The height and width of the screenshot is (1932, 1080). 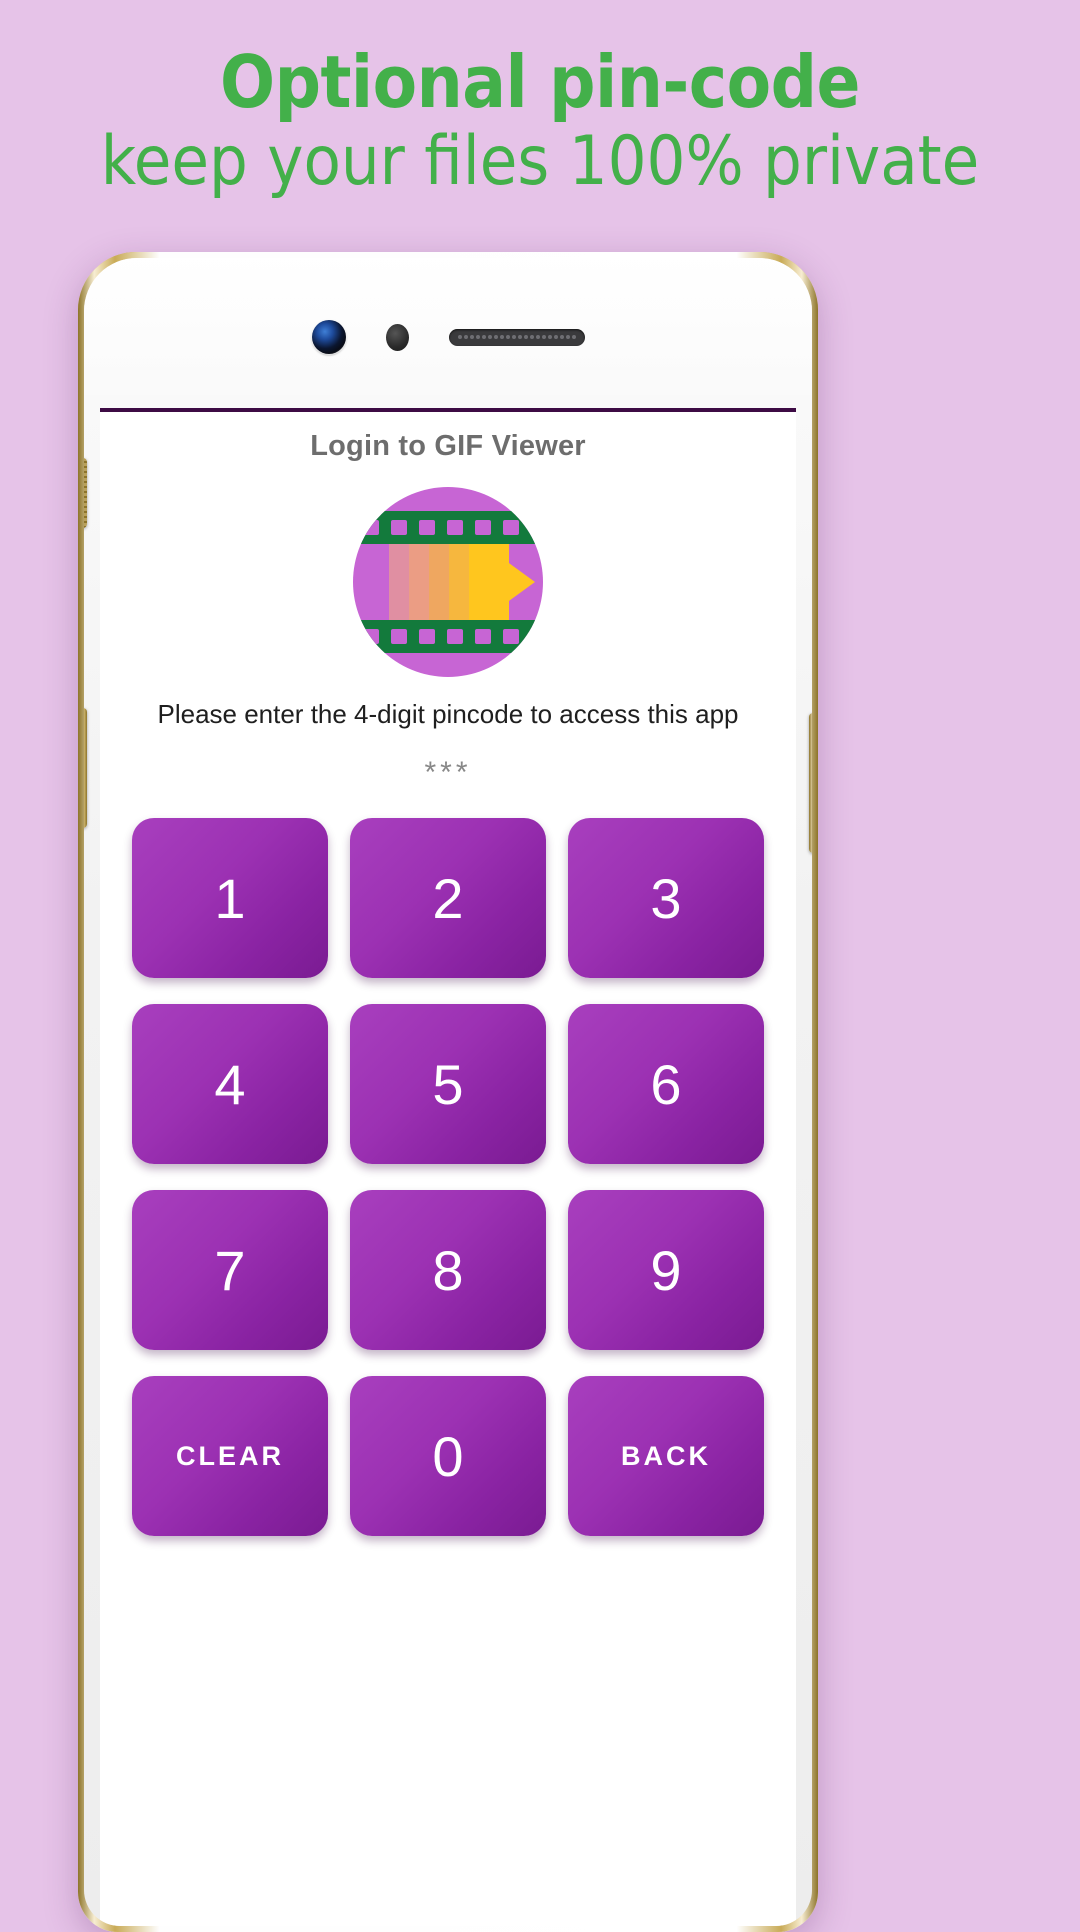 I want to click on key-back: BACK, so click(x=666, y=1456).